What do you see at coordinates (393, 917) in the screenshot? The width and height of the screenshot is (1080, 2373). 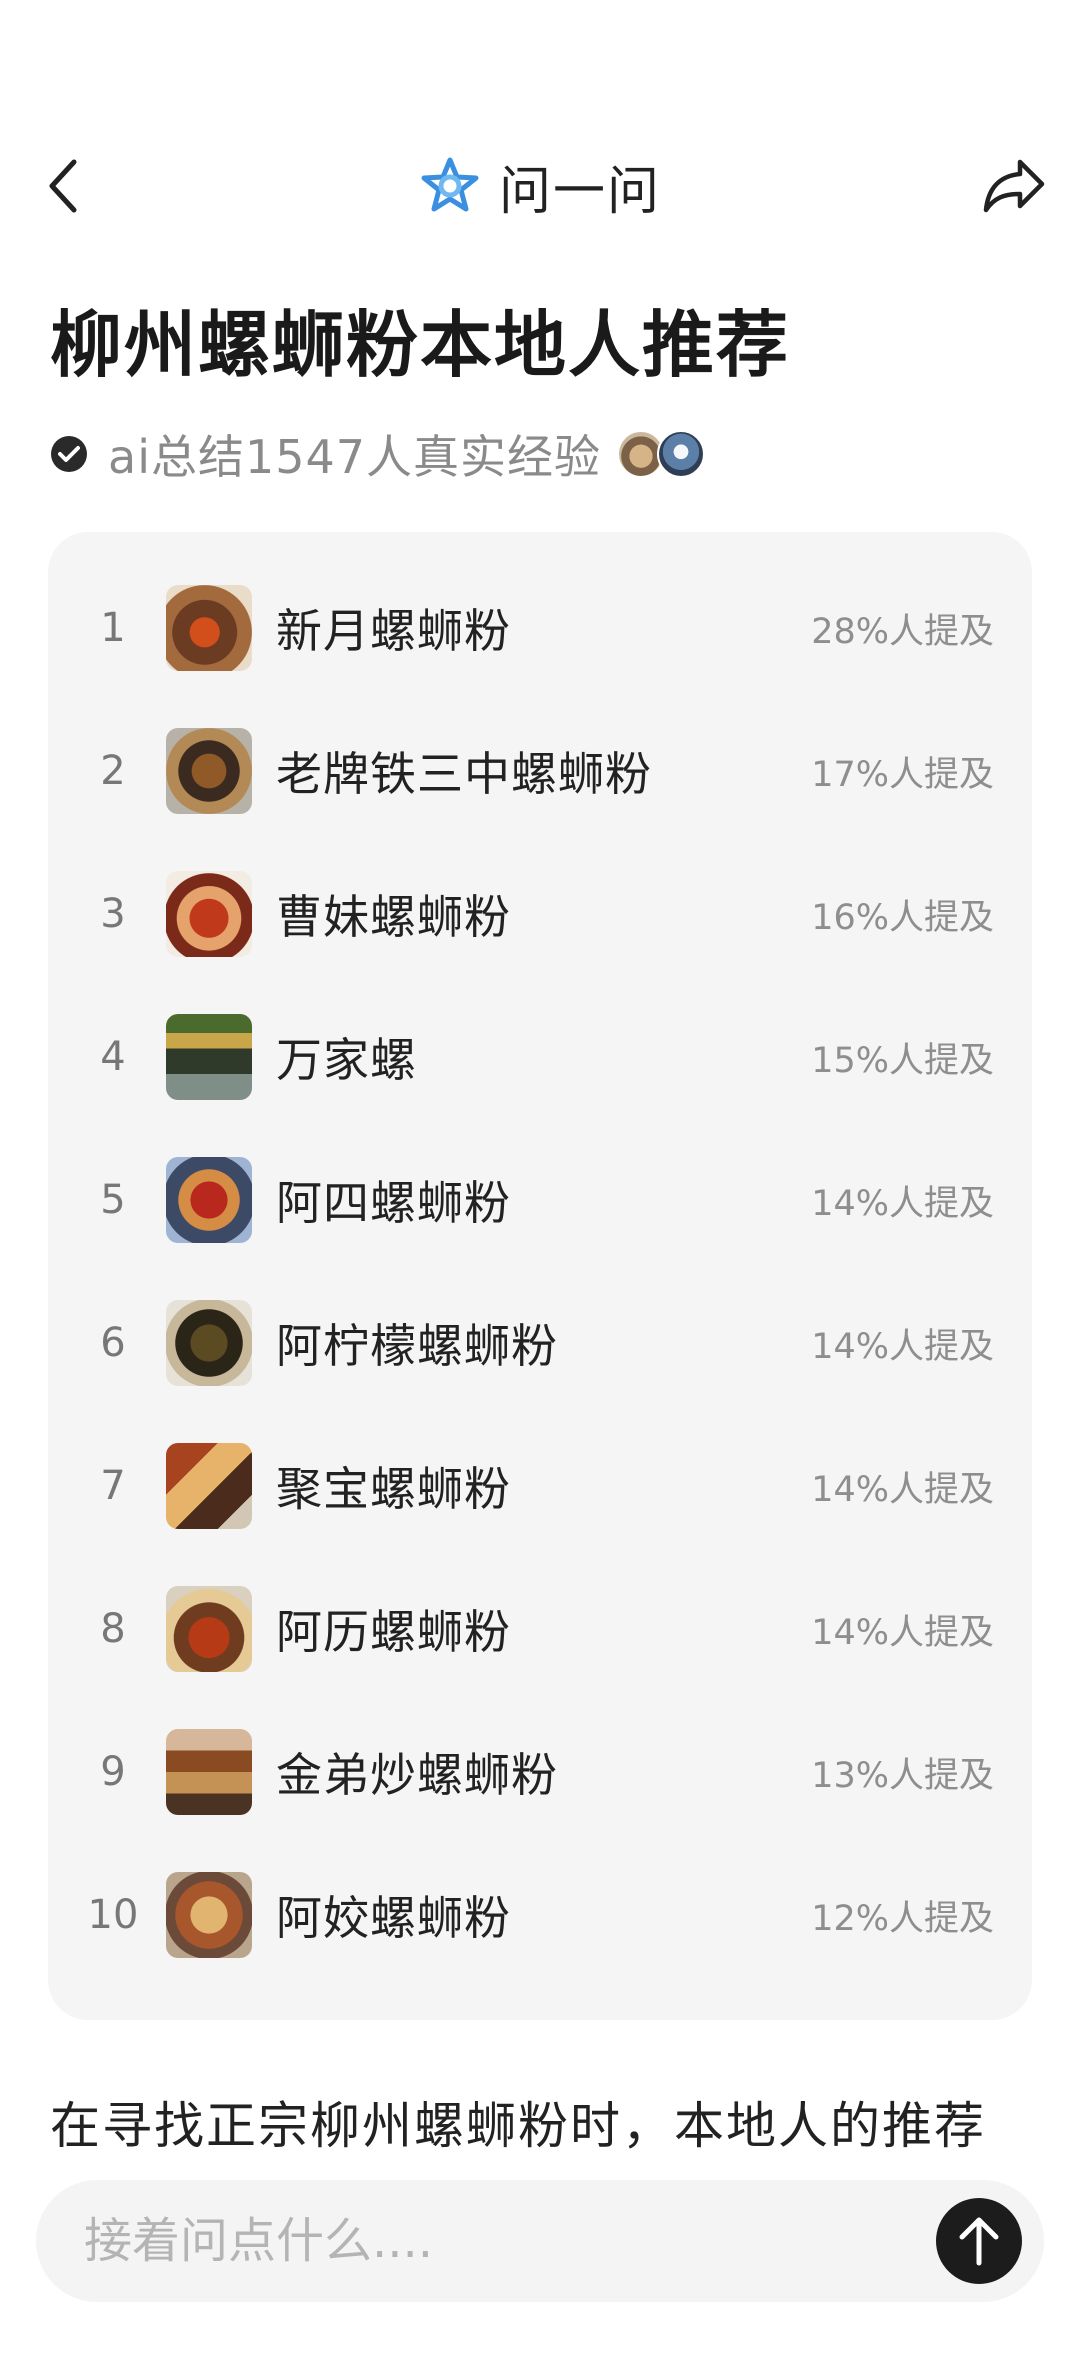 I see `shop-name: 曹妹螺蛳粉` at bounding box center [393, 917].